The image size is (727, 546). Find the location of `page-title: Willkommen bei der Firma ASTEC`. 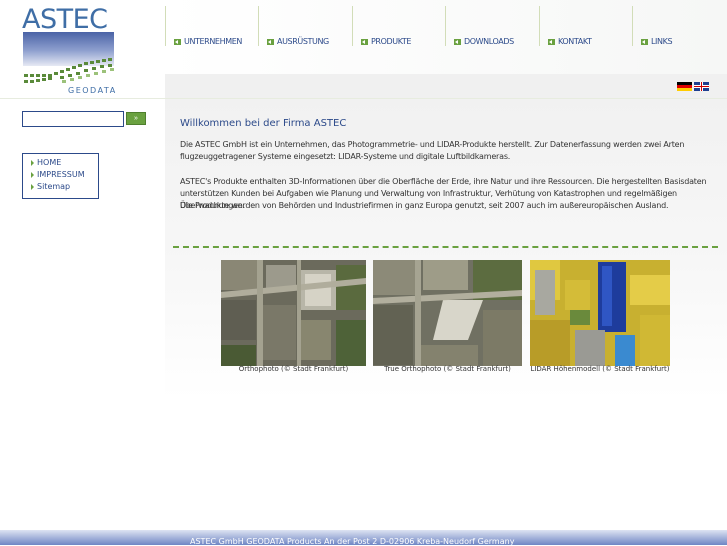

page-title: Willkommen bei der Firma ASTEC is located at coordinates (263, 123).